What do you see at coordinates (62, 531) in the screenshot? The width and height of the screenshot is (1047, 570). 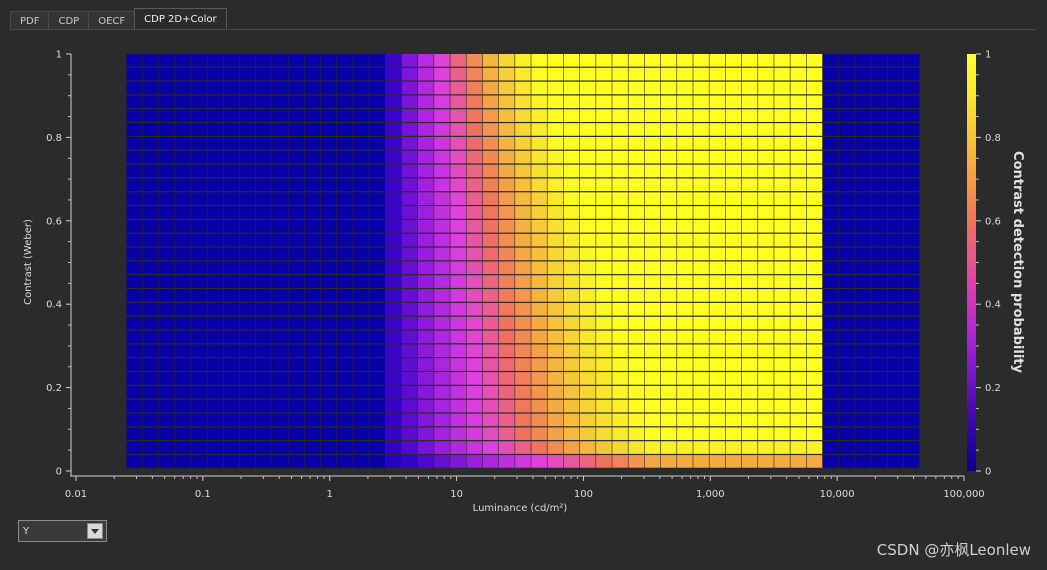 I see `channel-select: Y` at bounding box center [62, 531].